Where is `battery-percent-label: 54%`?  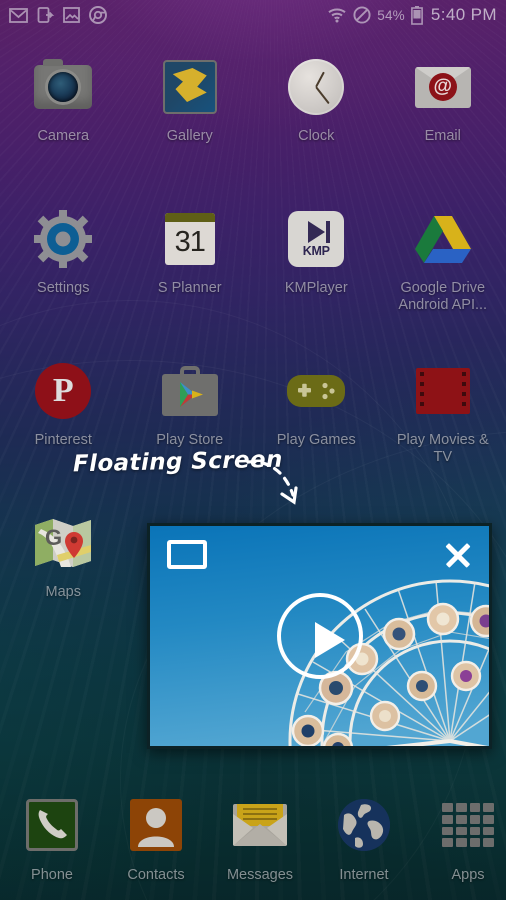
battery-percent-label: 54% is located at coordinates (391, 15).